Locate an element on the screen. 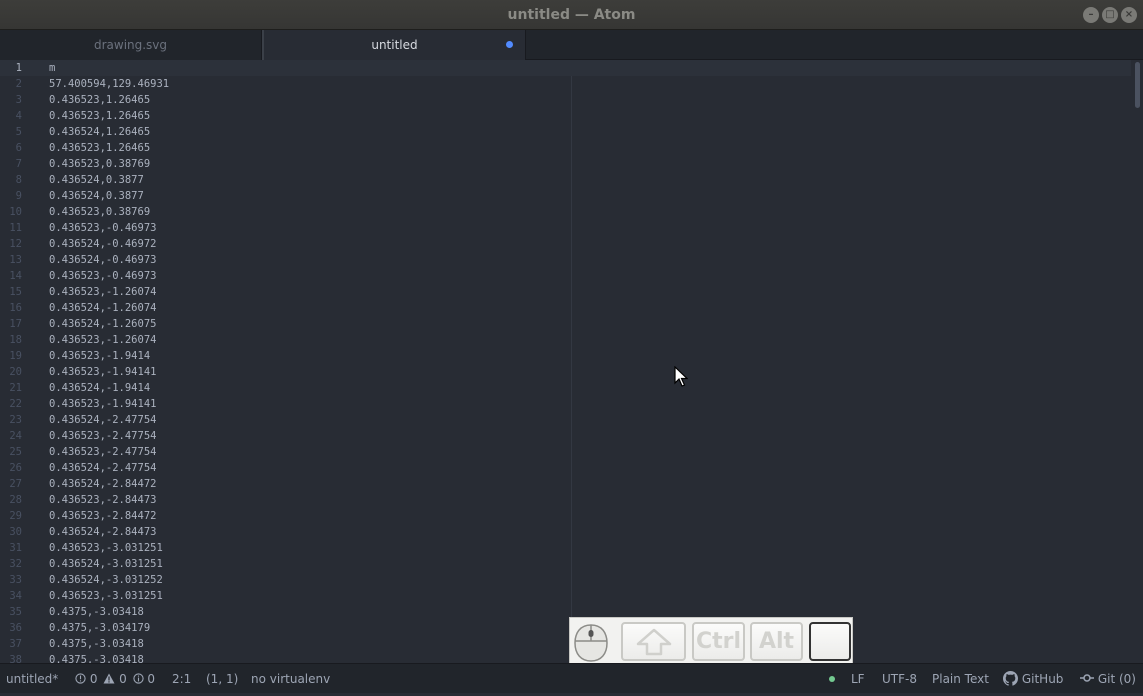 This screenshot has height=696, width=1143. editor-line: 19 0.436523,-1.9414 is located at coordinates (565, 356).